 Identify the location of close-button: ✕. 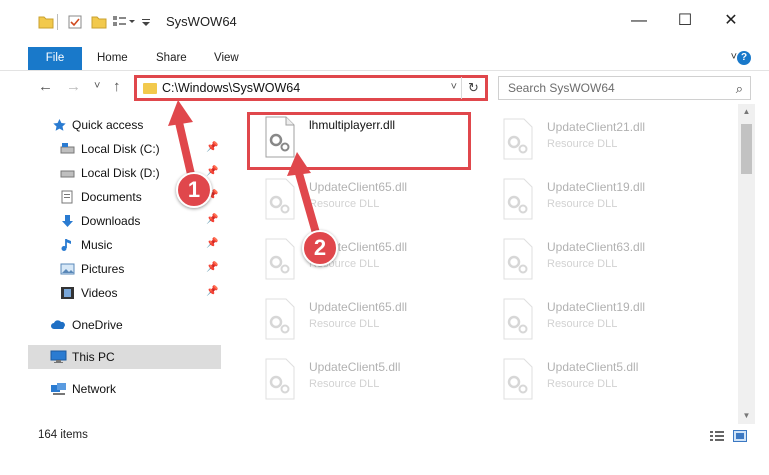
(731, 21).